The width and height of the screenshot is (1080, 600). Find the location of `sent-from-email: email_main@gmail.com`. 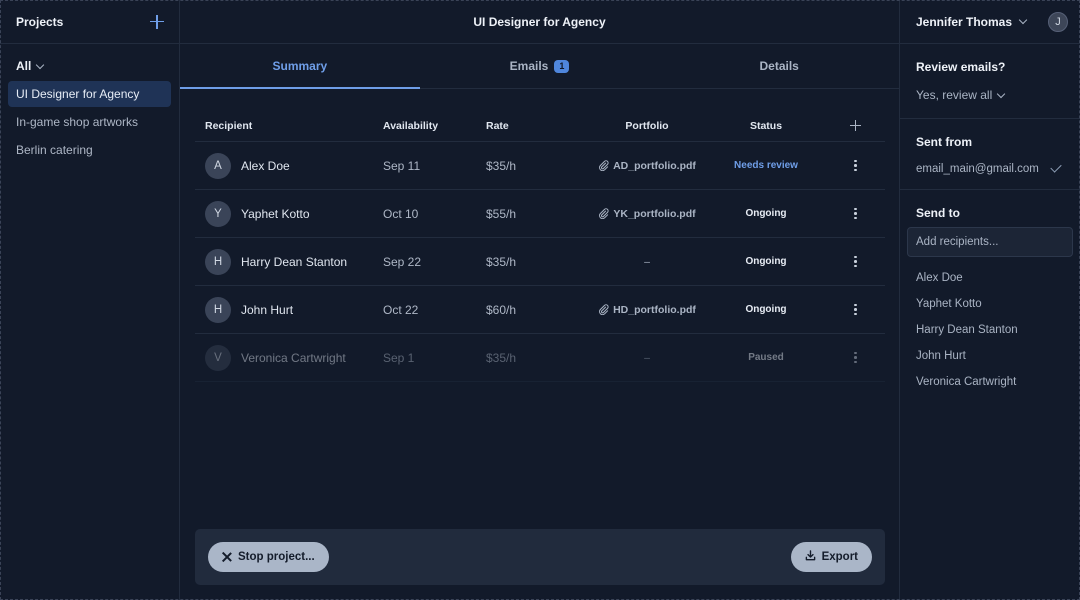

sent-from-email: email_main@gmail.com is located at coordinates (977, 169).